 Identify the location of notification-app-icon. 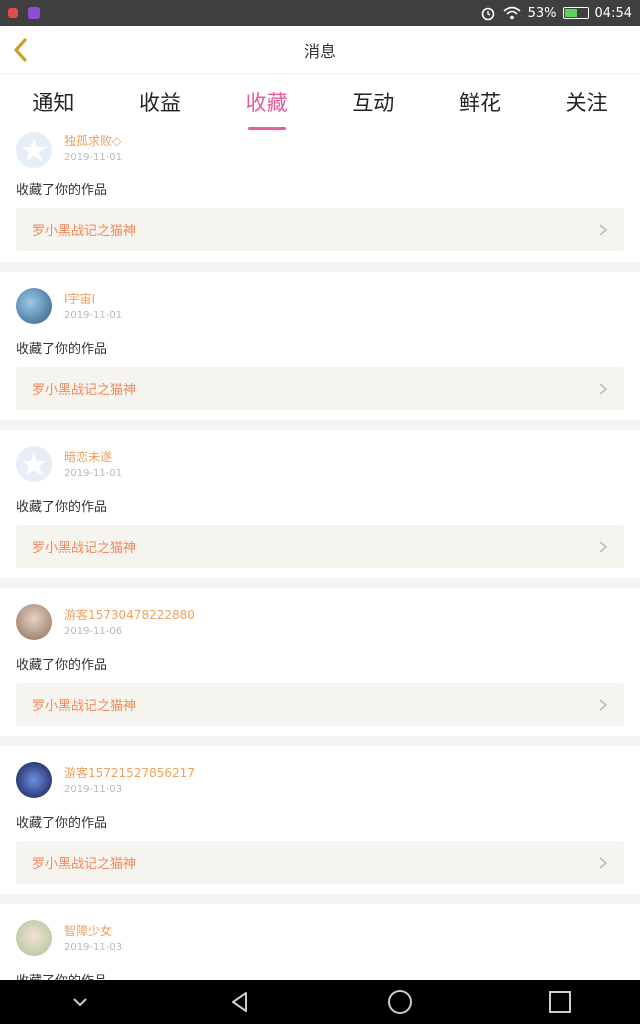
(13, 13).